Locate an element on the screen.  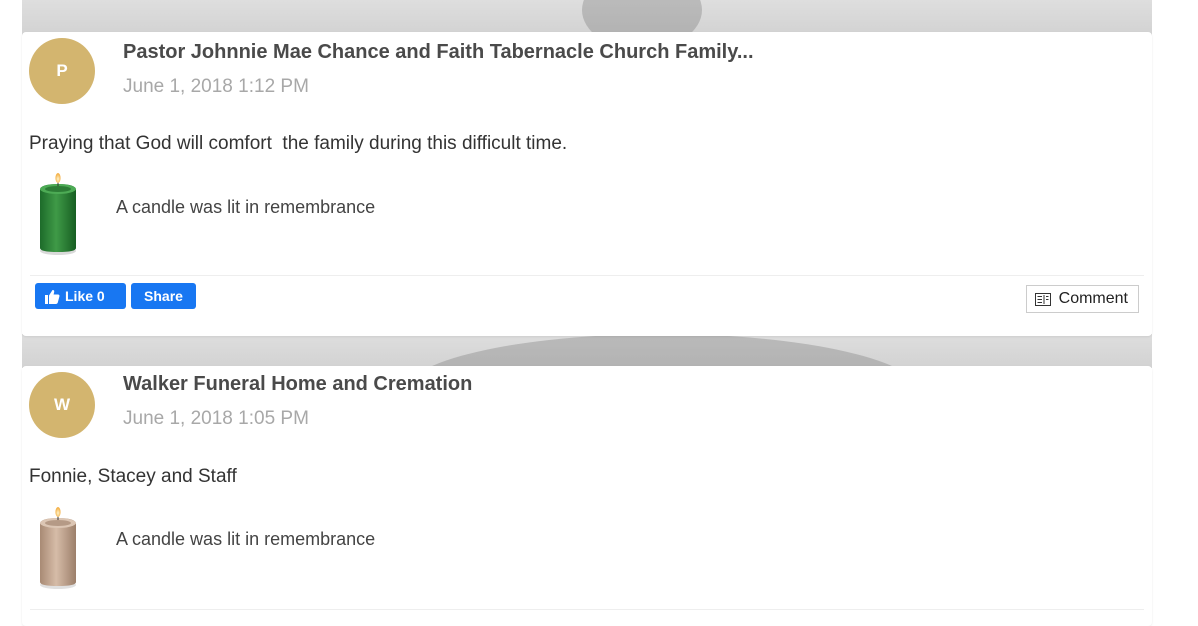
comment-label: Comment is located at coordinates (1093, 298).